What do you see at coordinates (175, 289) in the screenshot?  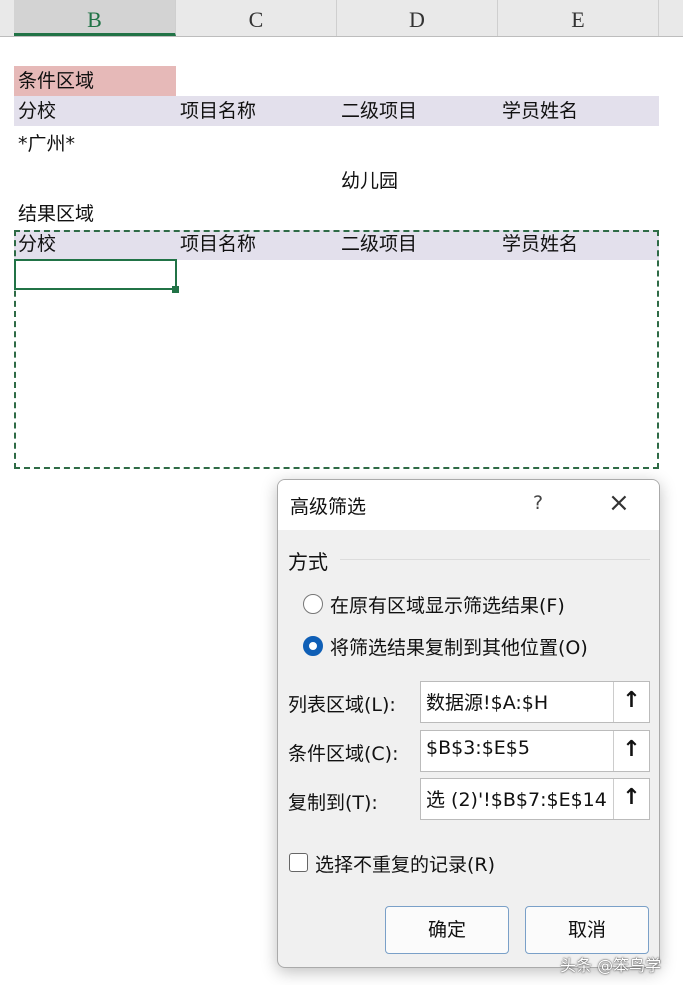 I see `fill-handle` at bounding box center [175, 289].